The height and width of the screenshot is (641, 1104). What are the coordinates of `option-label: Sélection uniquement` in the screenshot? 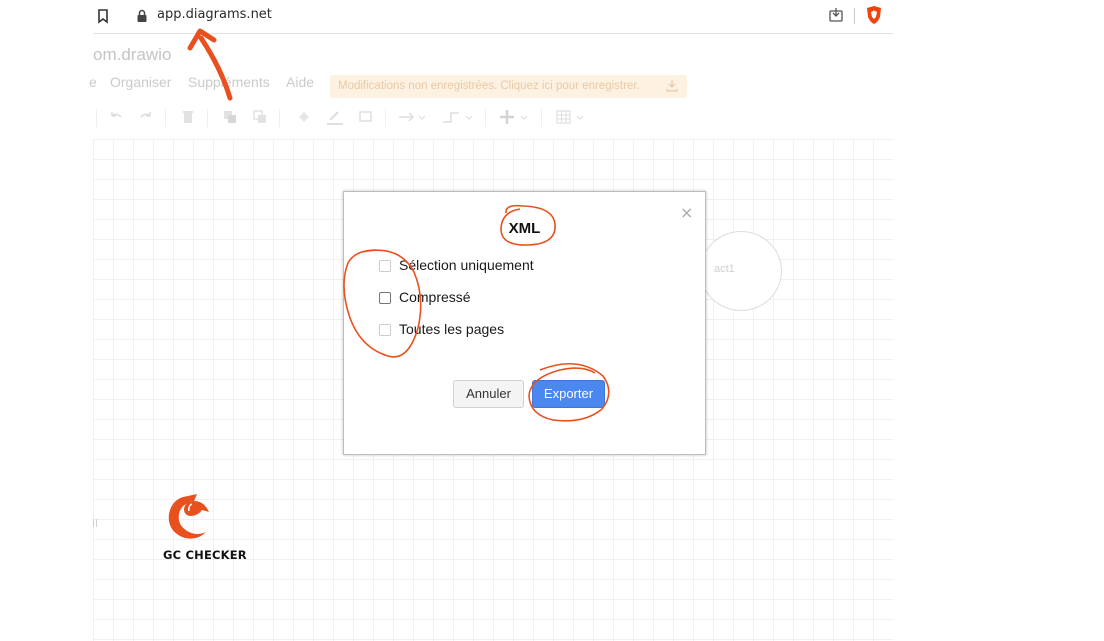 It's located at (466, 265).